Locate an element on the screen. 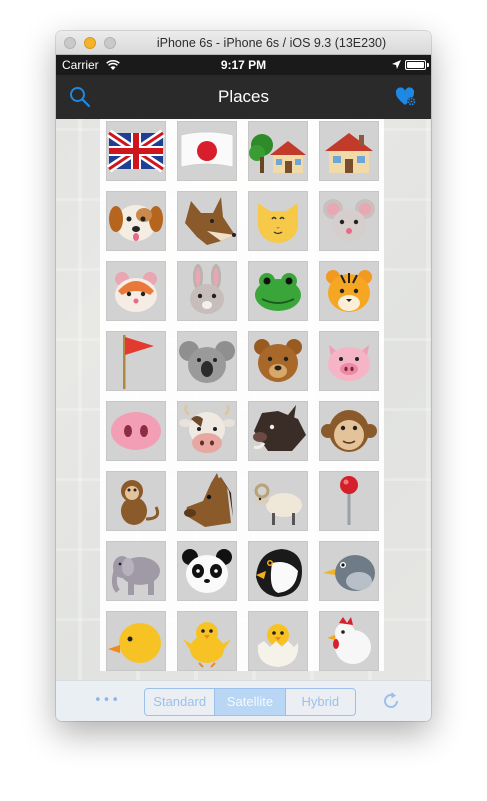 The height and width of the screenshot is (801, 487). place-tile-cow-face is located at coordinates (207, 431).